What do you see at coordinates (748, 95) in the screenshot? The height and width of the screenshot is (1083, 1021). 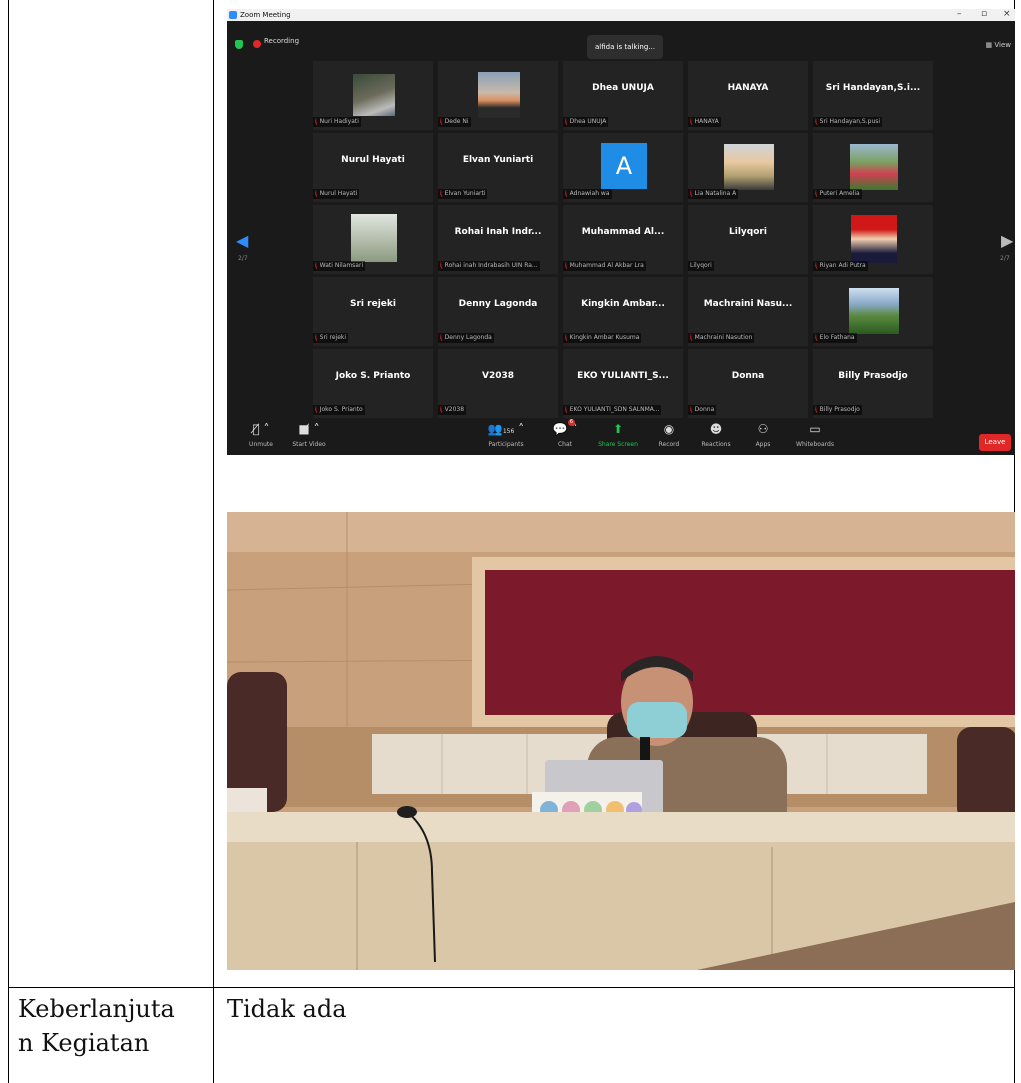 I see `participant-tile: HANAYA ᶖ HANAYA` at bounding box center [748, 95].